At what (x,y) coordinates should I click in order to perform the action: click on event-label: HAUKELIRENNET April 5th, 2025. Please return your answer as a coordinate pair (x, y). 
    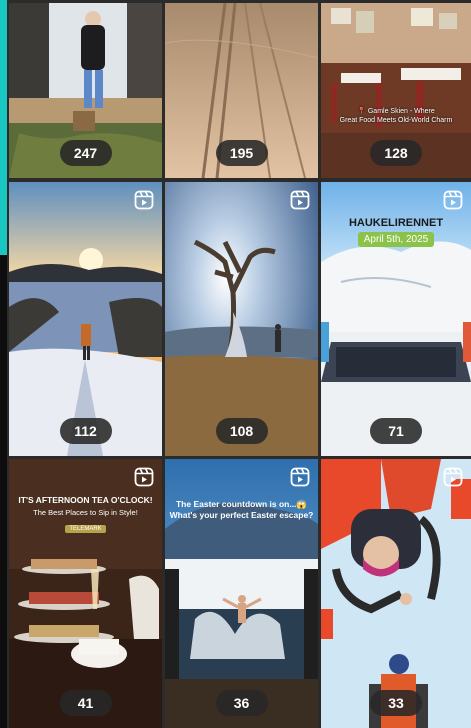
    Looking at the image, I should click on (396, 232).